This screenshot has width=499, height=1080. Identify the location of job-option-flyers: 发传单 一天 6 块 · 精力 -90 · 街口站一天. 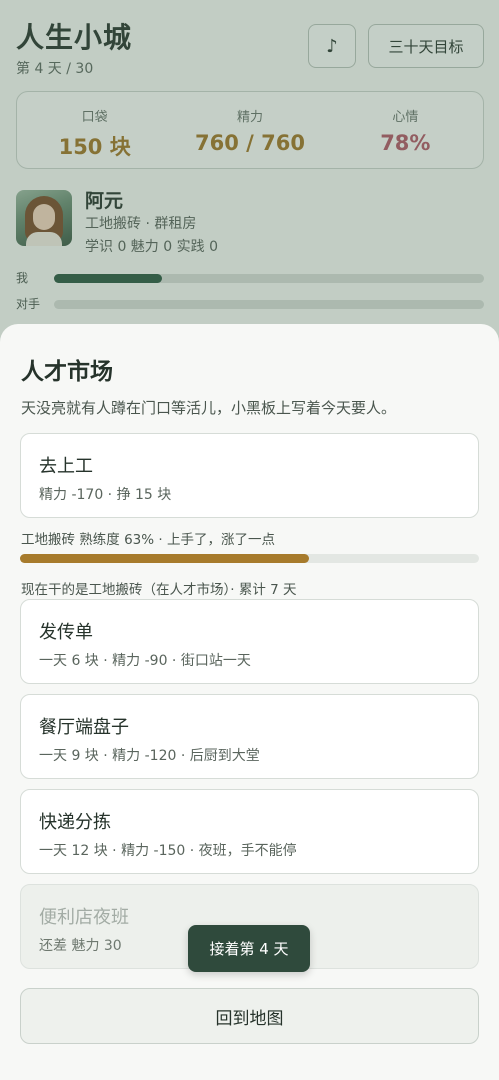
(249, 641).